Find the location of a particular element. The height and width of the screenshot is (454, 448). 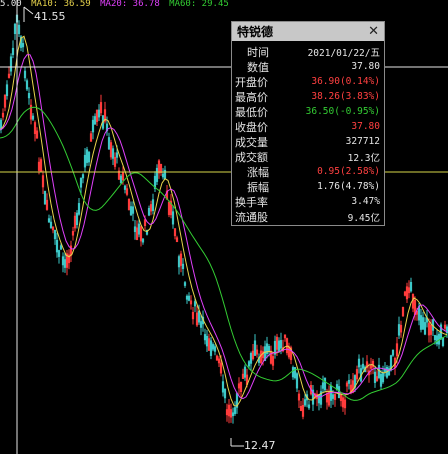

low-marker-arrow is located at coordinates (237, 442).